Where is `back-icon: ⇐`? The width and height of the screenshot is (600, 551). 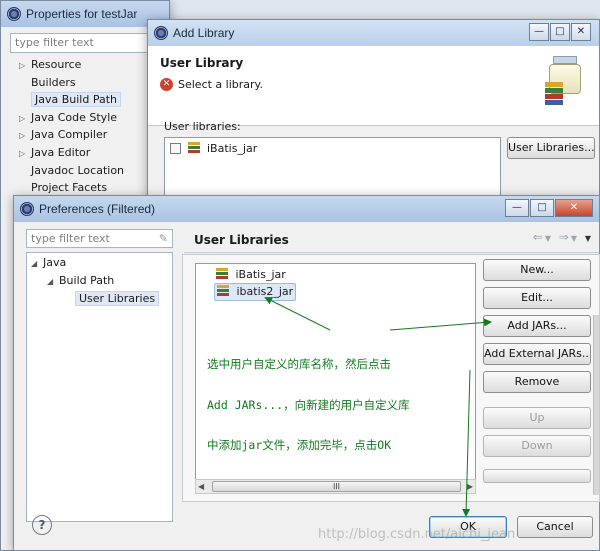 back-icon: ⇐ is located at coordinates (539, 237).